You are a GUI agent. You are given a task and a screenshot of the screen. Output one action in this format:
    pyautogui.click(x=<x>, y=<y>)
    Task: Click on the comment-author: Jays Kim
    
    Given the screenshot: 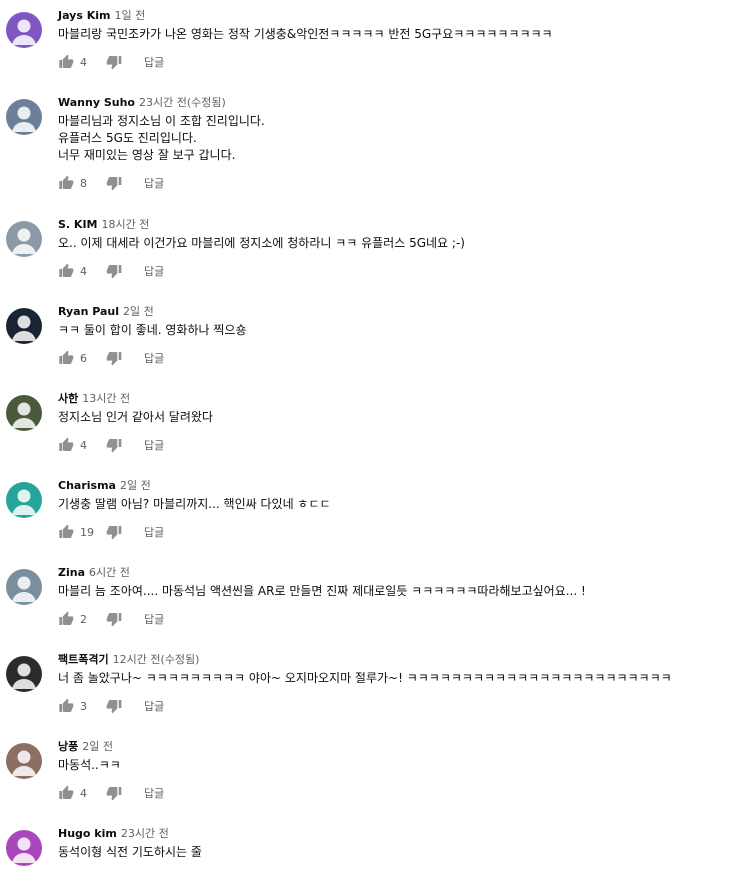 What is the action you would take?
    pyautogui.click(x=84, y=15)
    